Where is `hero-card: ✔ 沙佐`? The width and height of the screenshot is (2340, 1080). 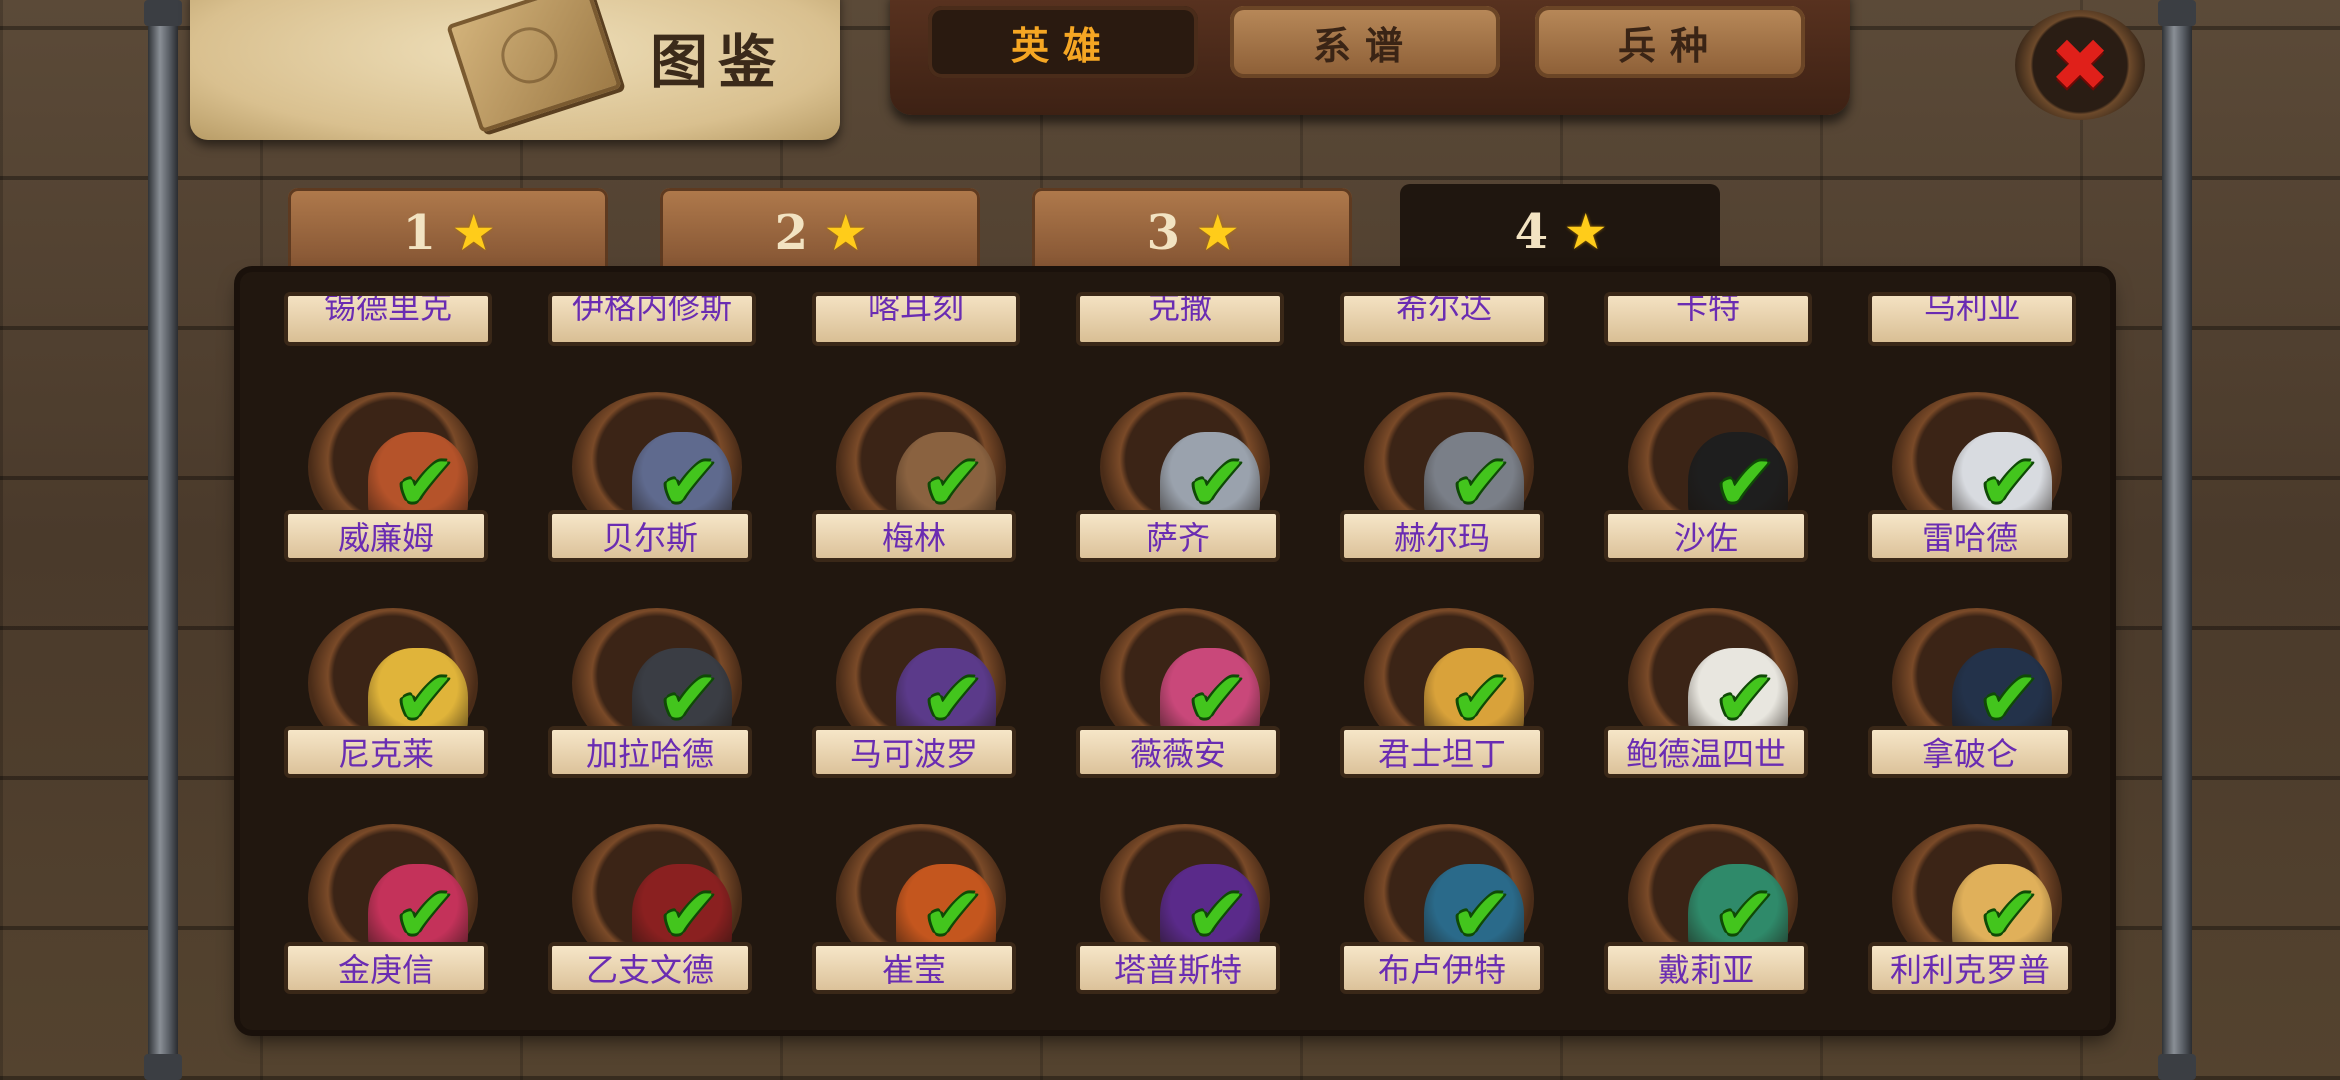 hero-card: ✔ 沙佐 is located at coordinates (1719, 479).